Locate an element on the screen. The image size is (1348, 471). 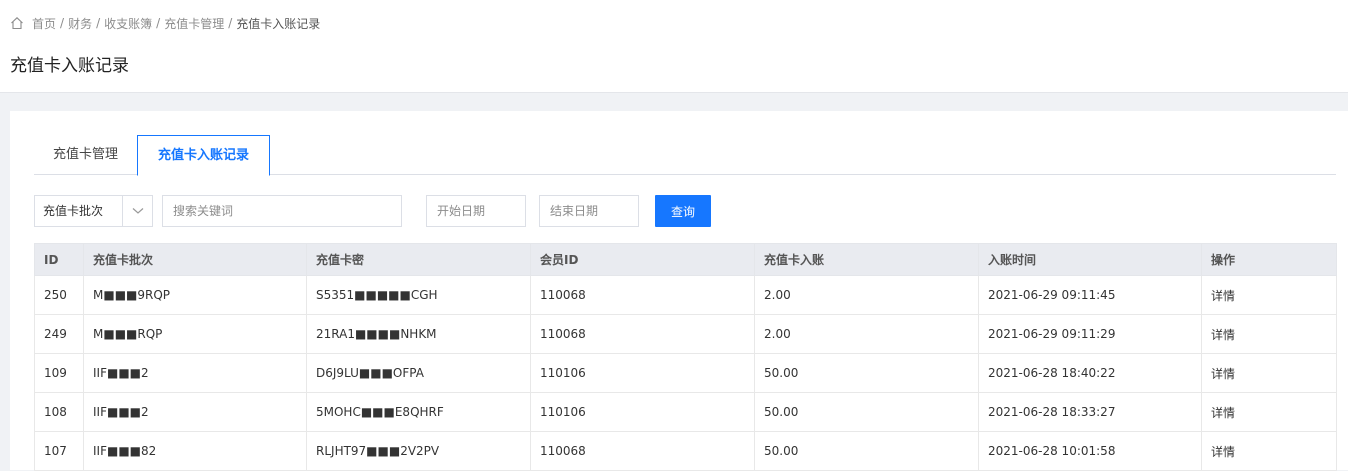
cell-id: 108 is located at coordinates (59, 412).